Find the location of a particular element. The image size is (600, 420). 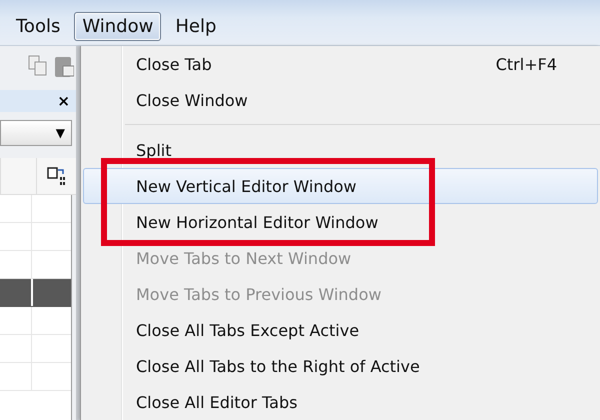

paste-icon is located at coordinates (64, 66).